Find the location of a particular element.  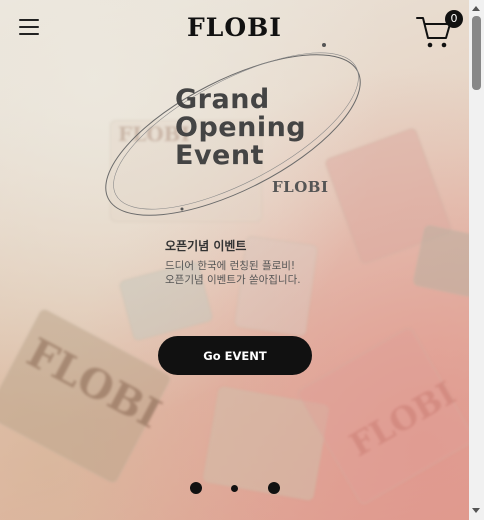

site-logo: FLOBI is located at coordinates (234, 27).